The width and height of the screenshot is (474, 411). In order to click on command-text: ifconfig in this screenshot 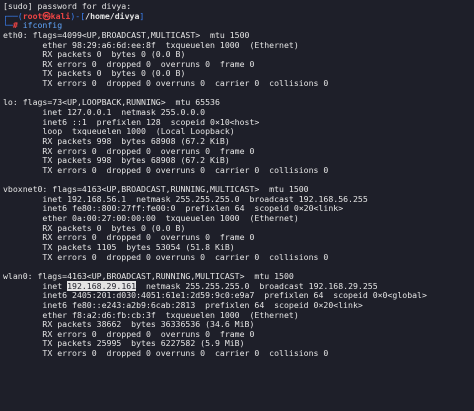, I will do `click(42, 25)`.